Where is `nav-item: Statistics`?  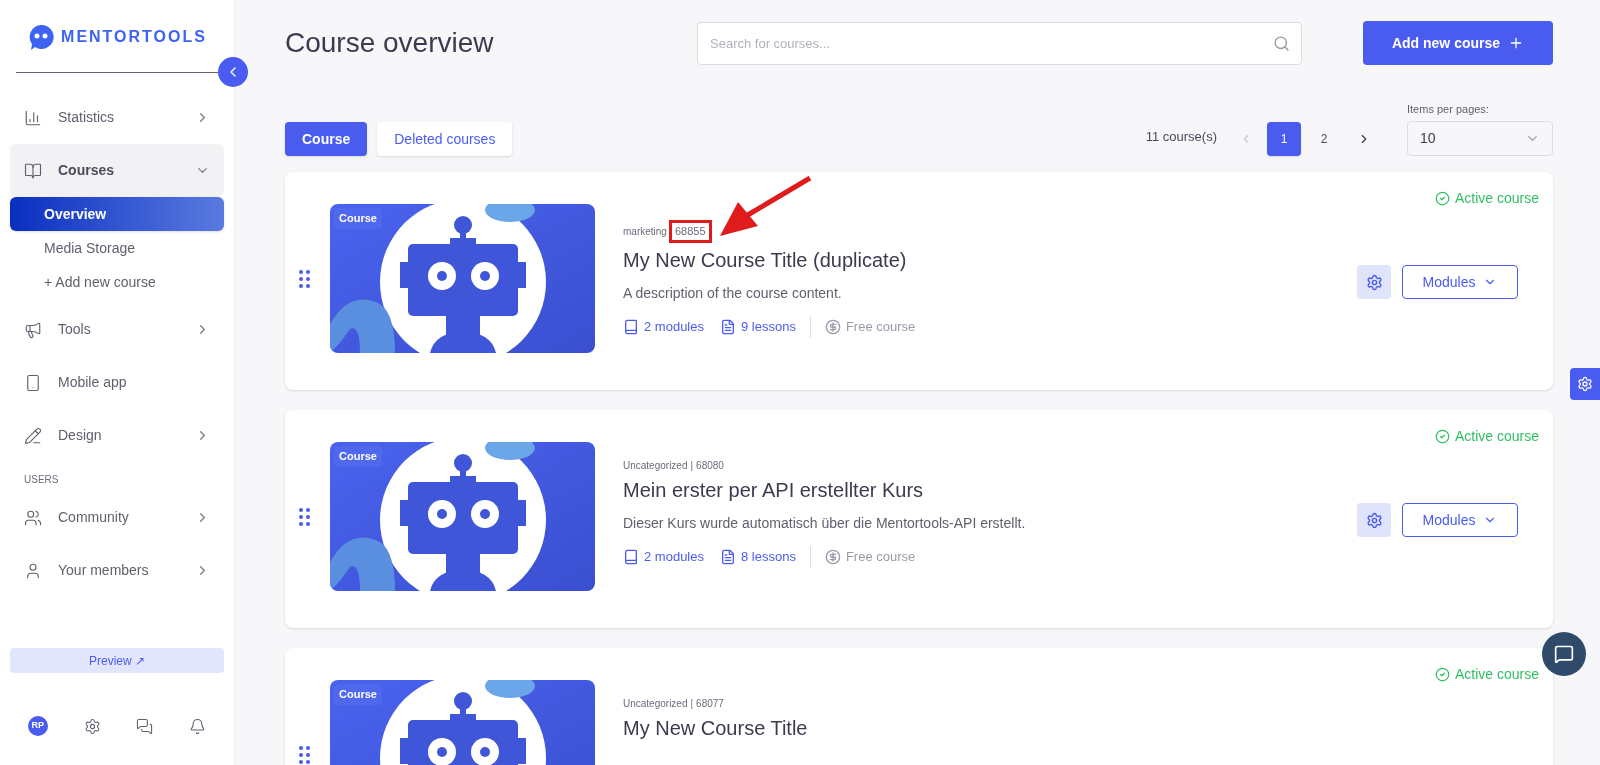 nav-item: Statistics is located at coordinates (117, 117).